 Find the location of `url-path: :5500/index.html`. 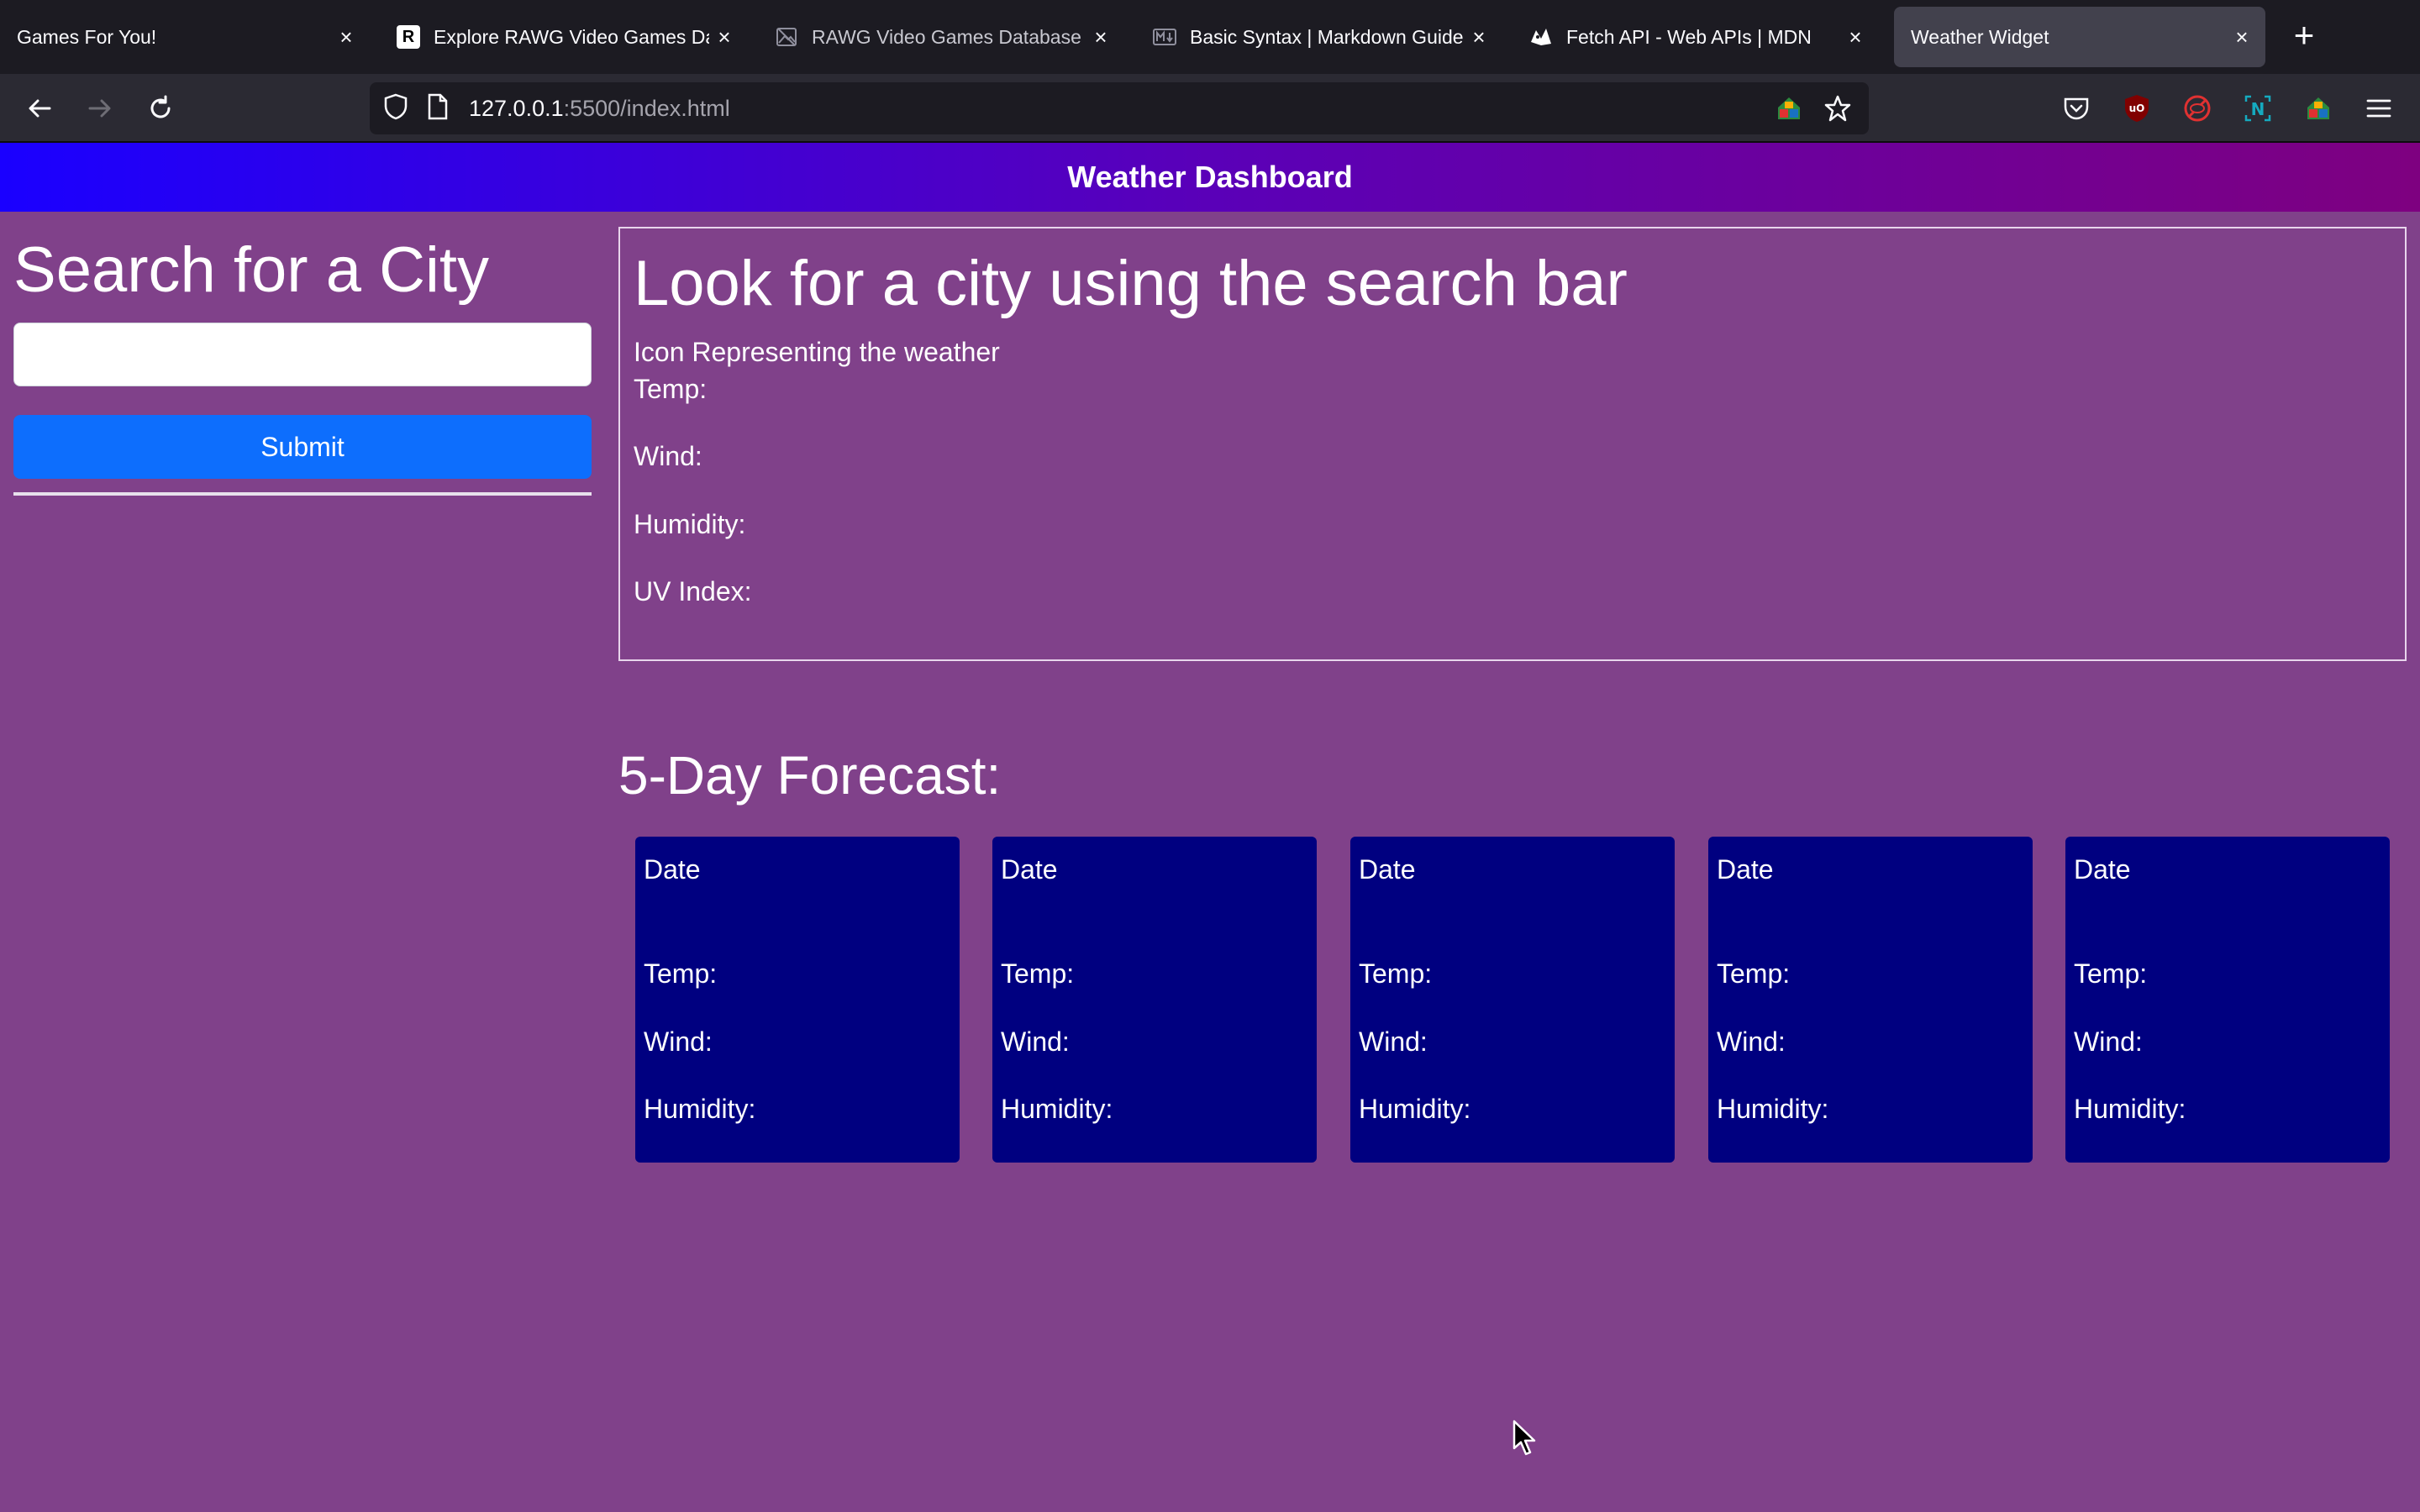

url-path: :5500/index.html is located at coordinates (646, 108).